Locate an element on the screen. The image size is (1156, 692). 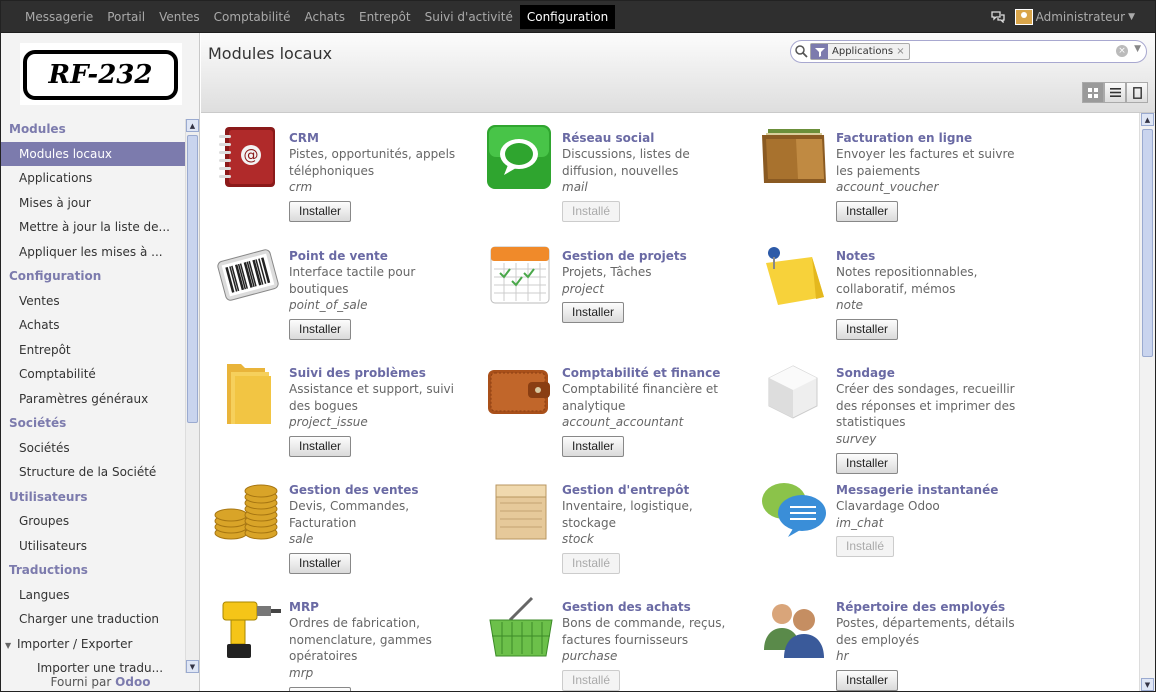
sidebar-item-modules-locaux: Modules locaux is located at coordinates (93, 153).